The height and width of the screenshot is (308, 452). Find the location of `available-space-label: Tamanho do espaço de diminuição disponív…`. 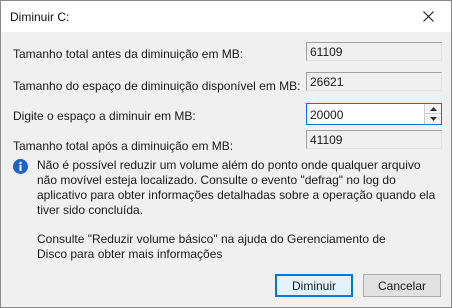

available-space-label: Tamanho do espaço de diminuição disponív… is located at coordinates (157, 86).